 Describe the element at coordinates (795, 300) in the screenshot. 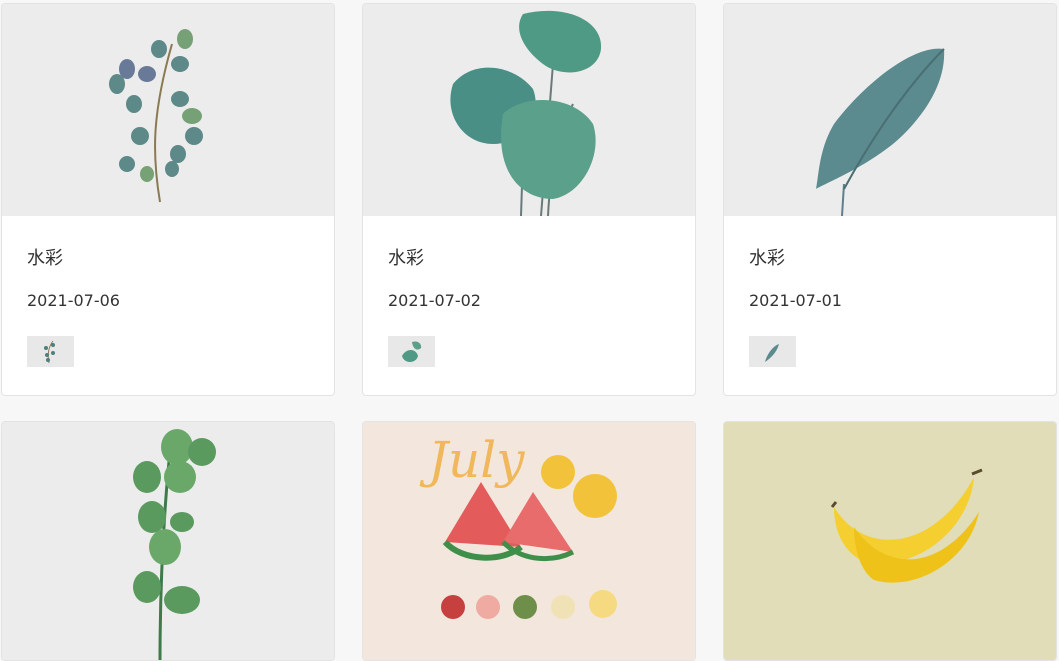

I see `card-date: 2021-07-01` at that location.